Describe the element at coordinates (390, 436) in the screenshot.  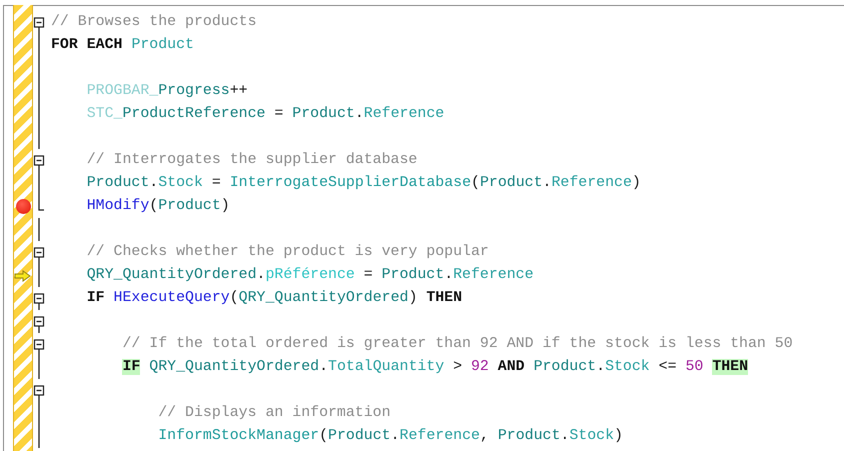
I see `code-line: InformStockManager(Product.Reference, Product.Stock)` at that location.